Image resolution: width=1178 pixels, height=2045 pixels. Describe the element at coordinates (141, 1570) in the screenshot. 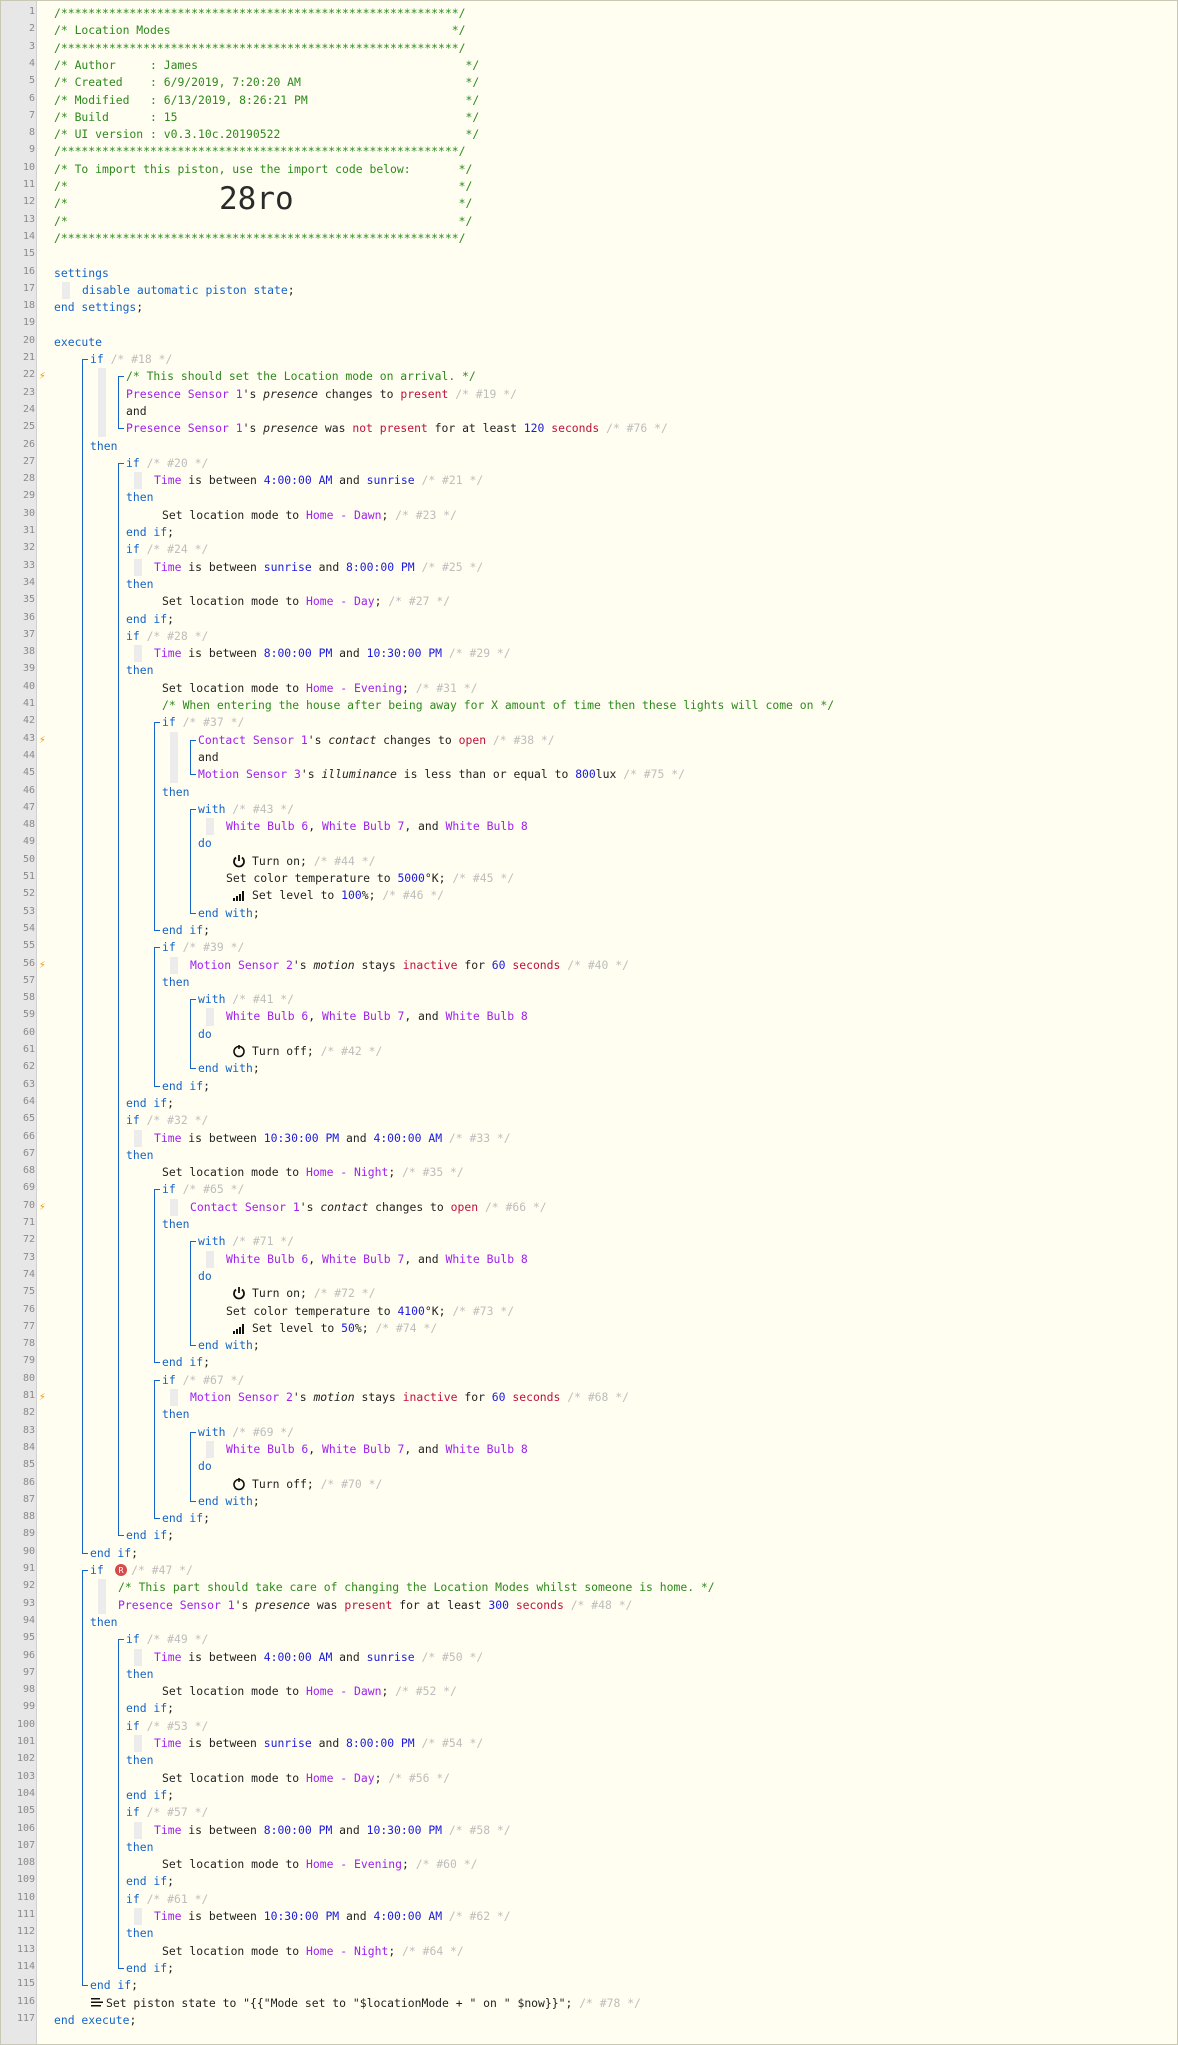

I see `code-line: if /* #47 */` at that location.